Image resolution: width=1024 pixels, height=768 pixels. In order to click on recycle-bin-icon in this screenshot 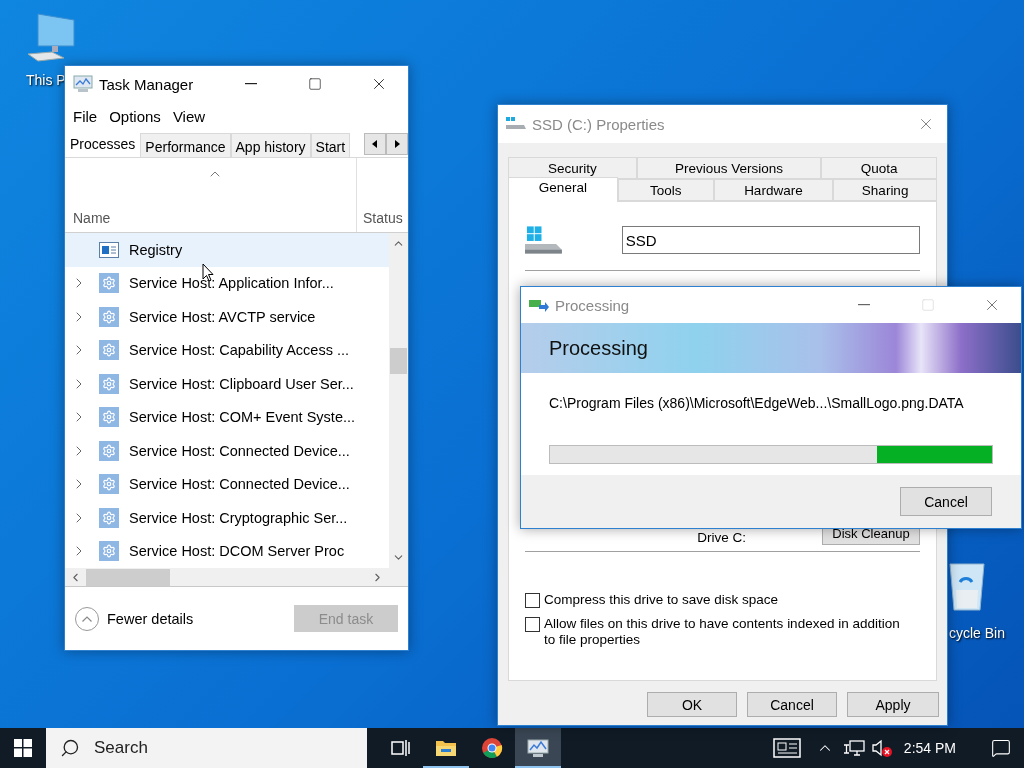, I will do `click(967, 586)`.